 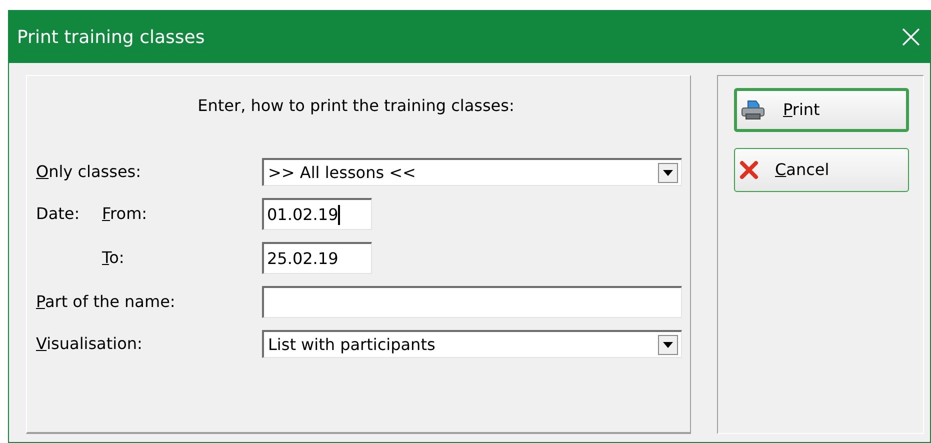 I want to click on date-value: 01.02.19, so click(x=302, y=215).